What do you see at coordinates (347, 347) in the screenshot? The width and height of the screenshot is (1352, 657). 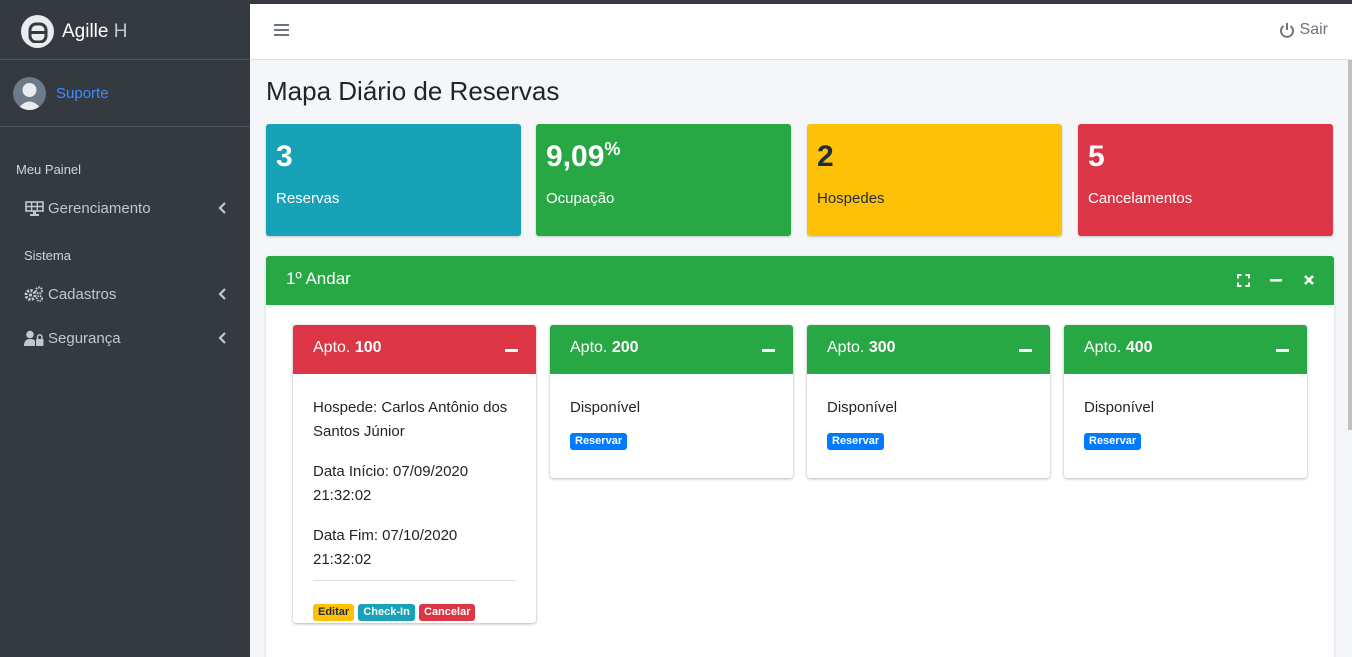 I see `room-title: Apto. 100` at bounding box center [347, 347].